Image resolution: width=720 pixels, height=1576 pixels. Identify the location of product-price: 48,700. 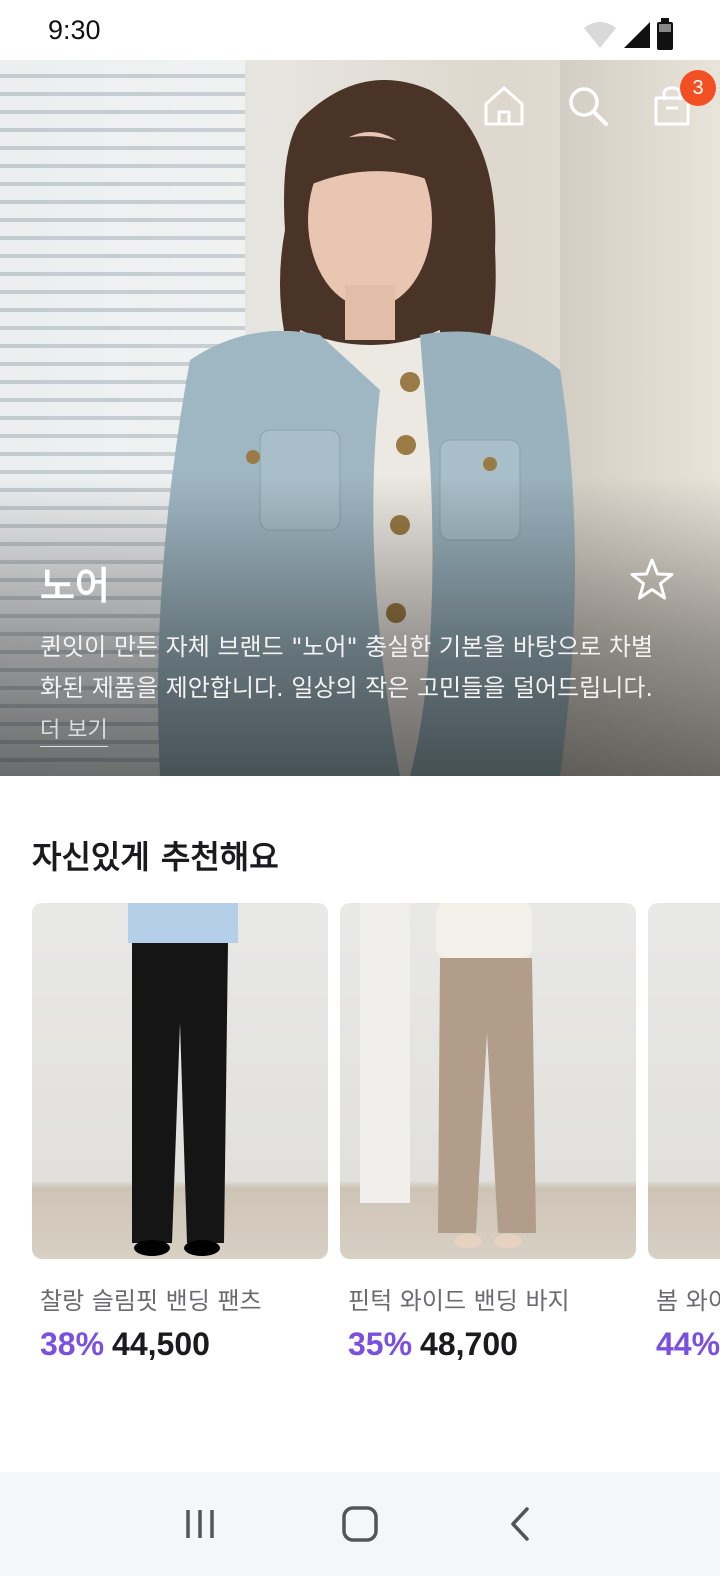
(469, 1344).